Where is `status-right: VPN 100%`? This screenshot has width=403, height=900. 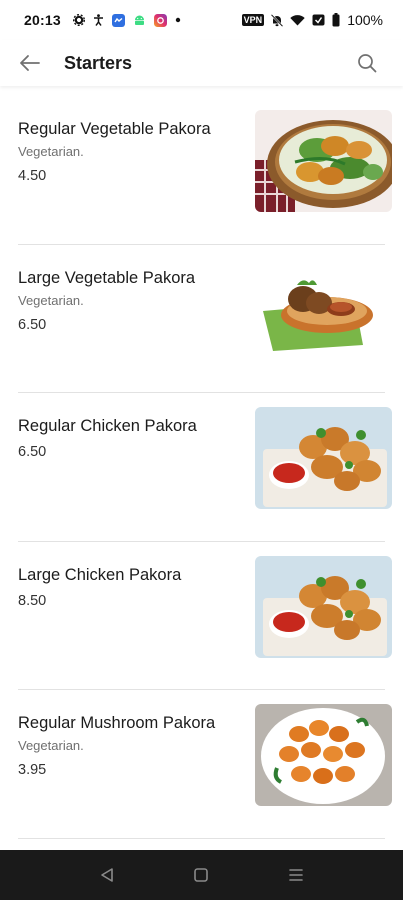 status-right: VPN 100% is located at coordinates (312, 20).